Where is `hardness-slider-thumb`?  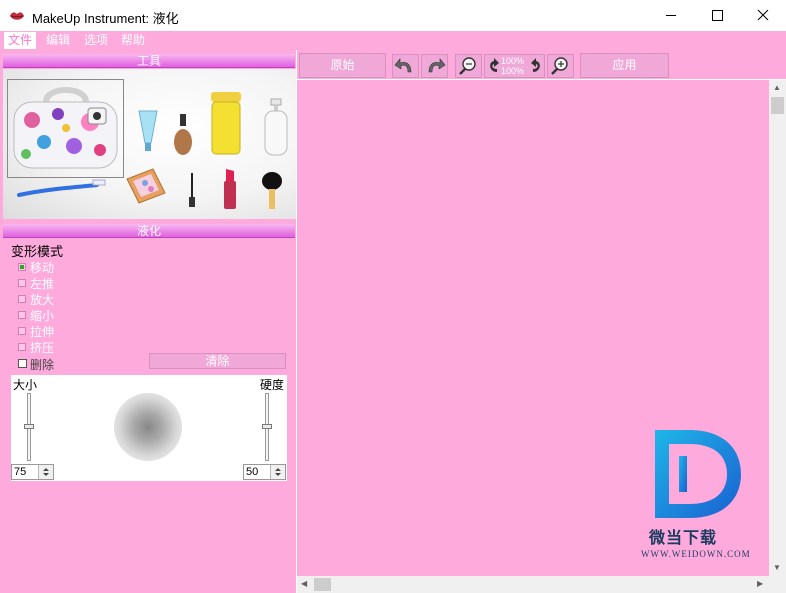 hardness-slider-thumb is located at coordinates (267, 426).